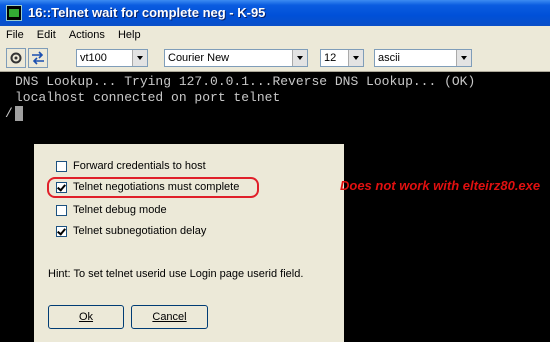 This screenshot has height=342, width=550. I want to click on cancel-label: Cancel, so click(169, 317).